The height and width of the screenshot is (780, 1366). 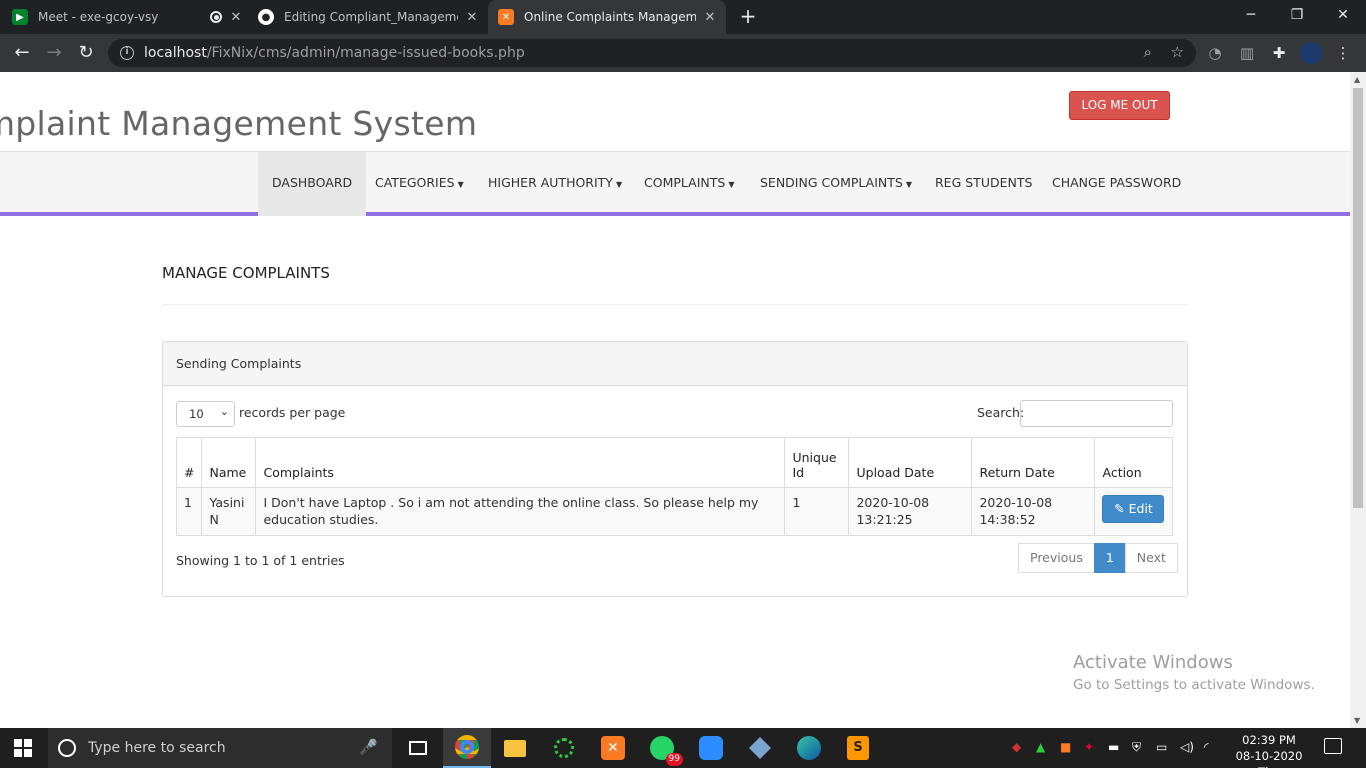 I want to click on nav-change-password: CHANGE PASSWORD, so click(x=1116, y=184).